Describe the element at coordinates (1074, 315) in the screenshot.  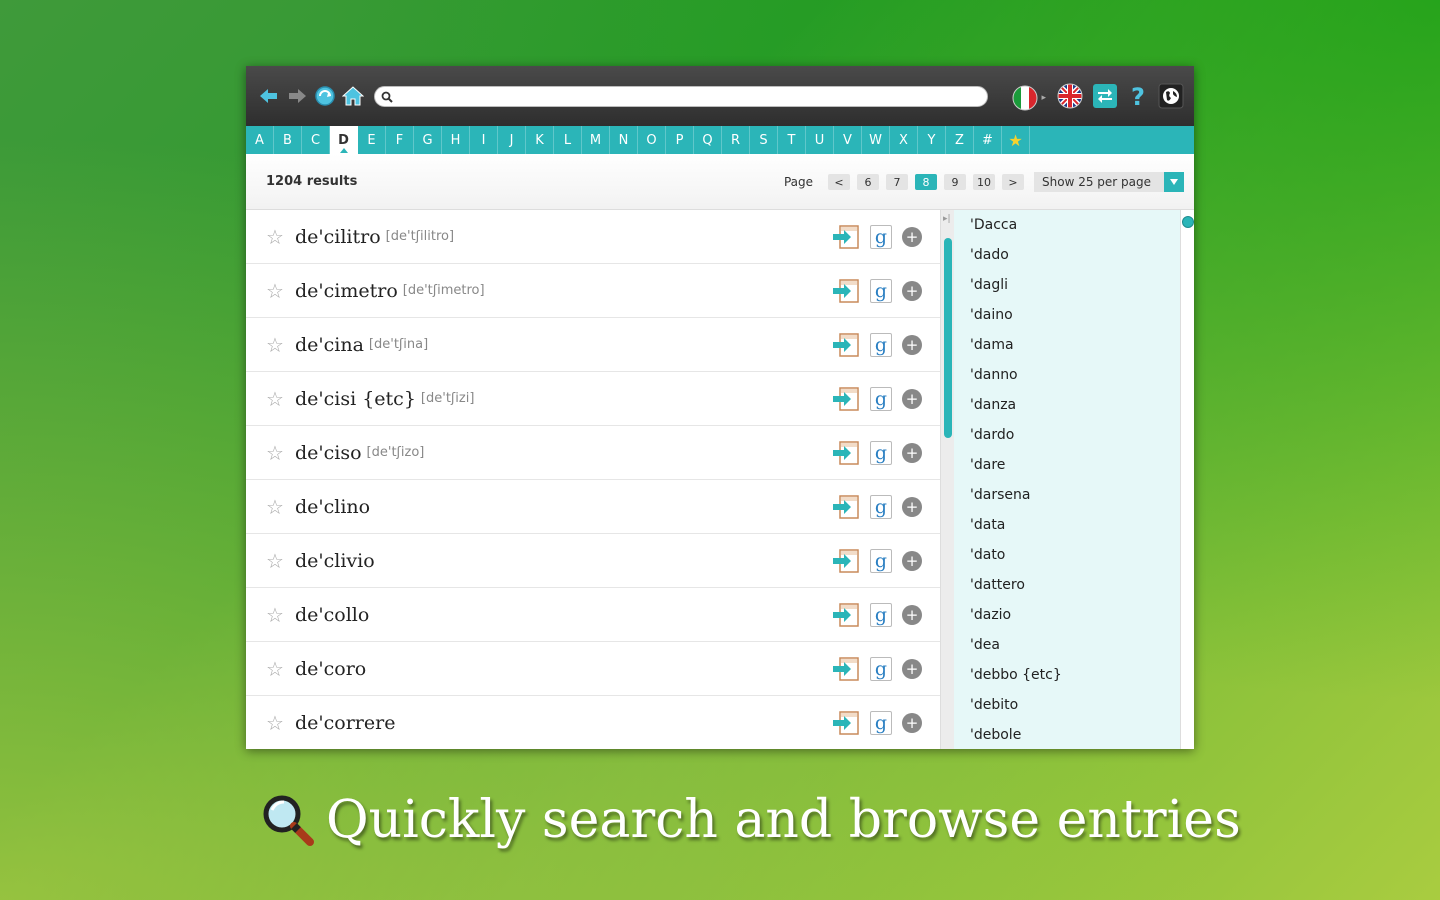
I see `index-list-item: 'daino` at that location.